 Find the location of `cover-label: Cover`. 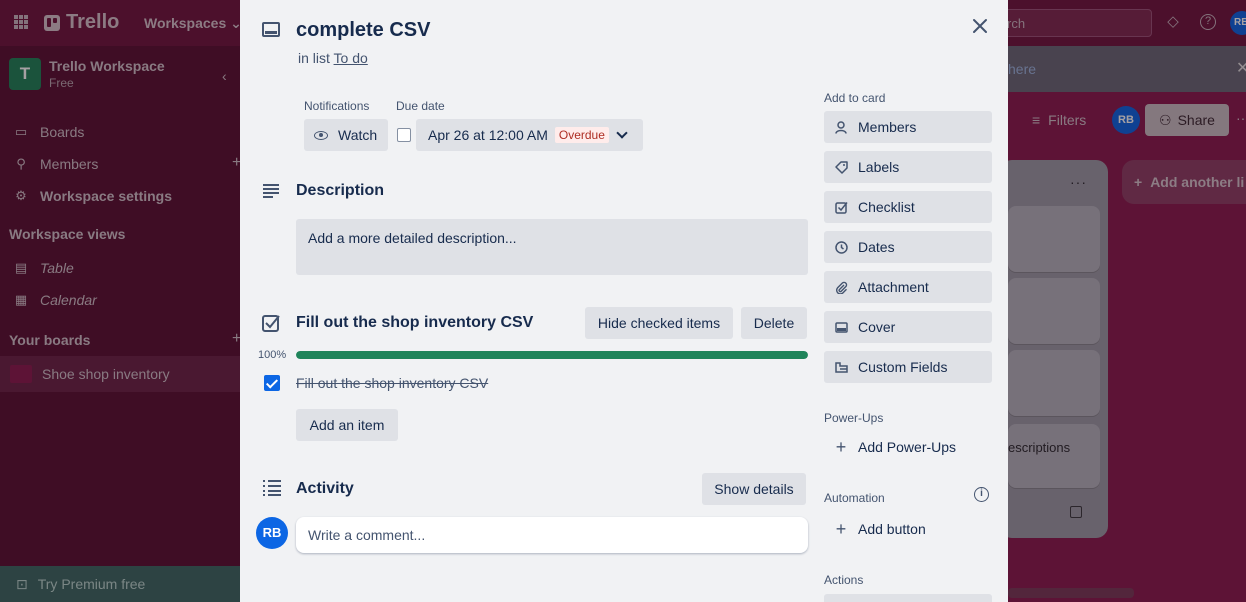

cover-label: Cover is located at coordinates (877, 327).